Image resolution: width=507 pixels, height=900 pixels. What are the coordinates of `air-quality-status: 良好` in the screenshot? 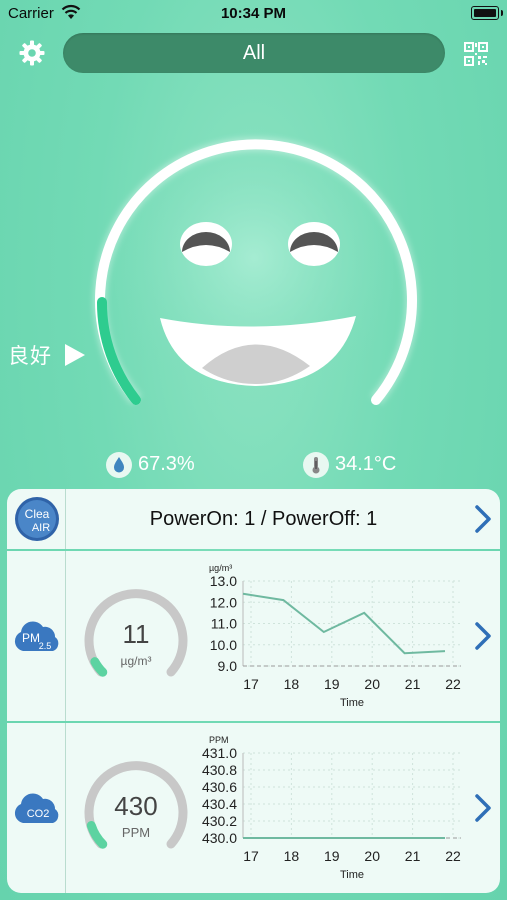 It's located at (30, 356).